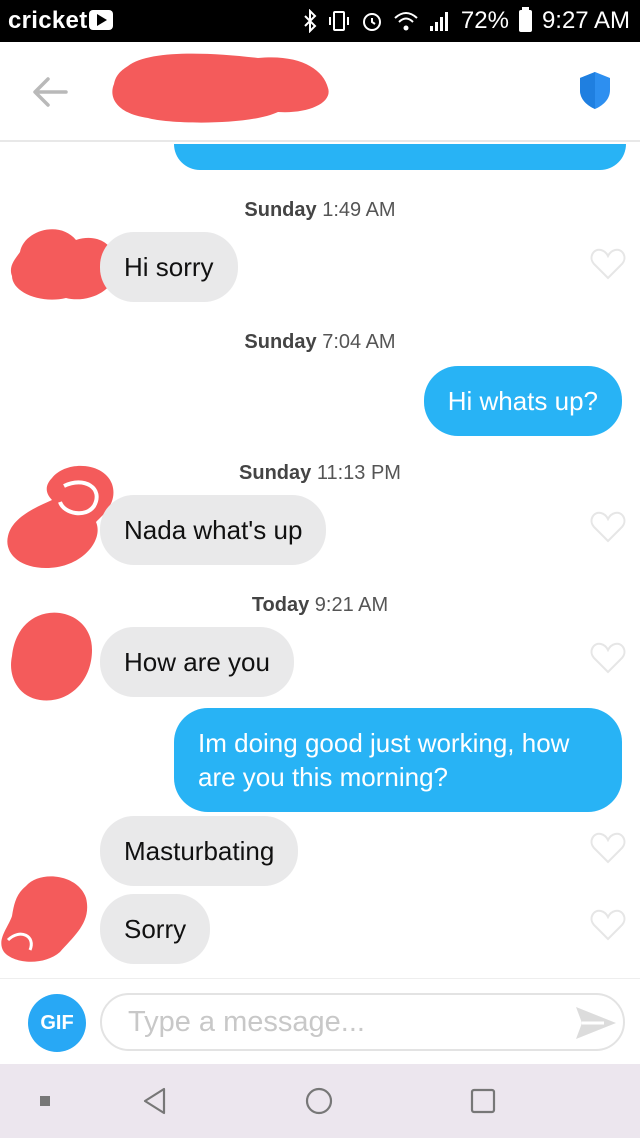  I want to click on bluetooth-icon, so click(310, 21).